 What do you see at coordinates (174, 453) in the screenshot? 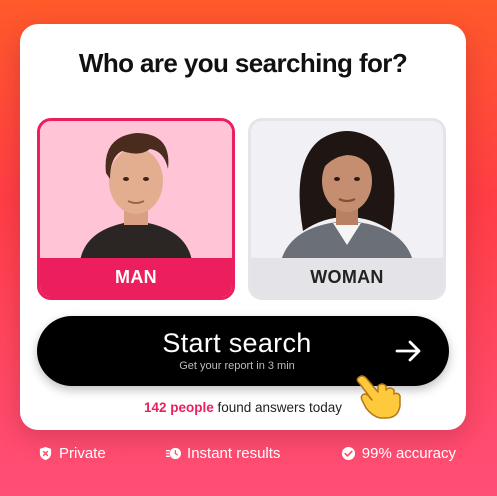
I see `lightning-clock-icon` at bounding box center [174, 453].